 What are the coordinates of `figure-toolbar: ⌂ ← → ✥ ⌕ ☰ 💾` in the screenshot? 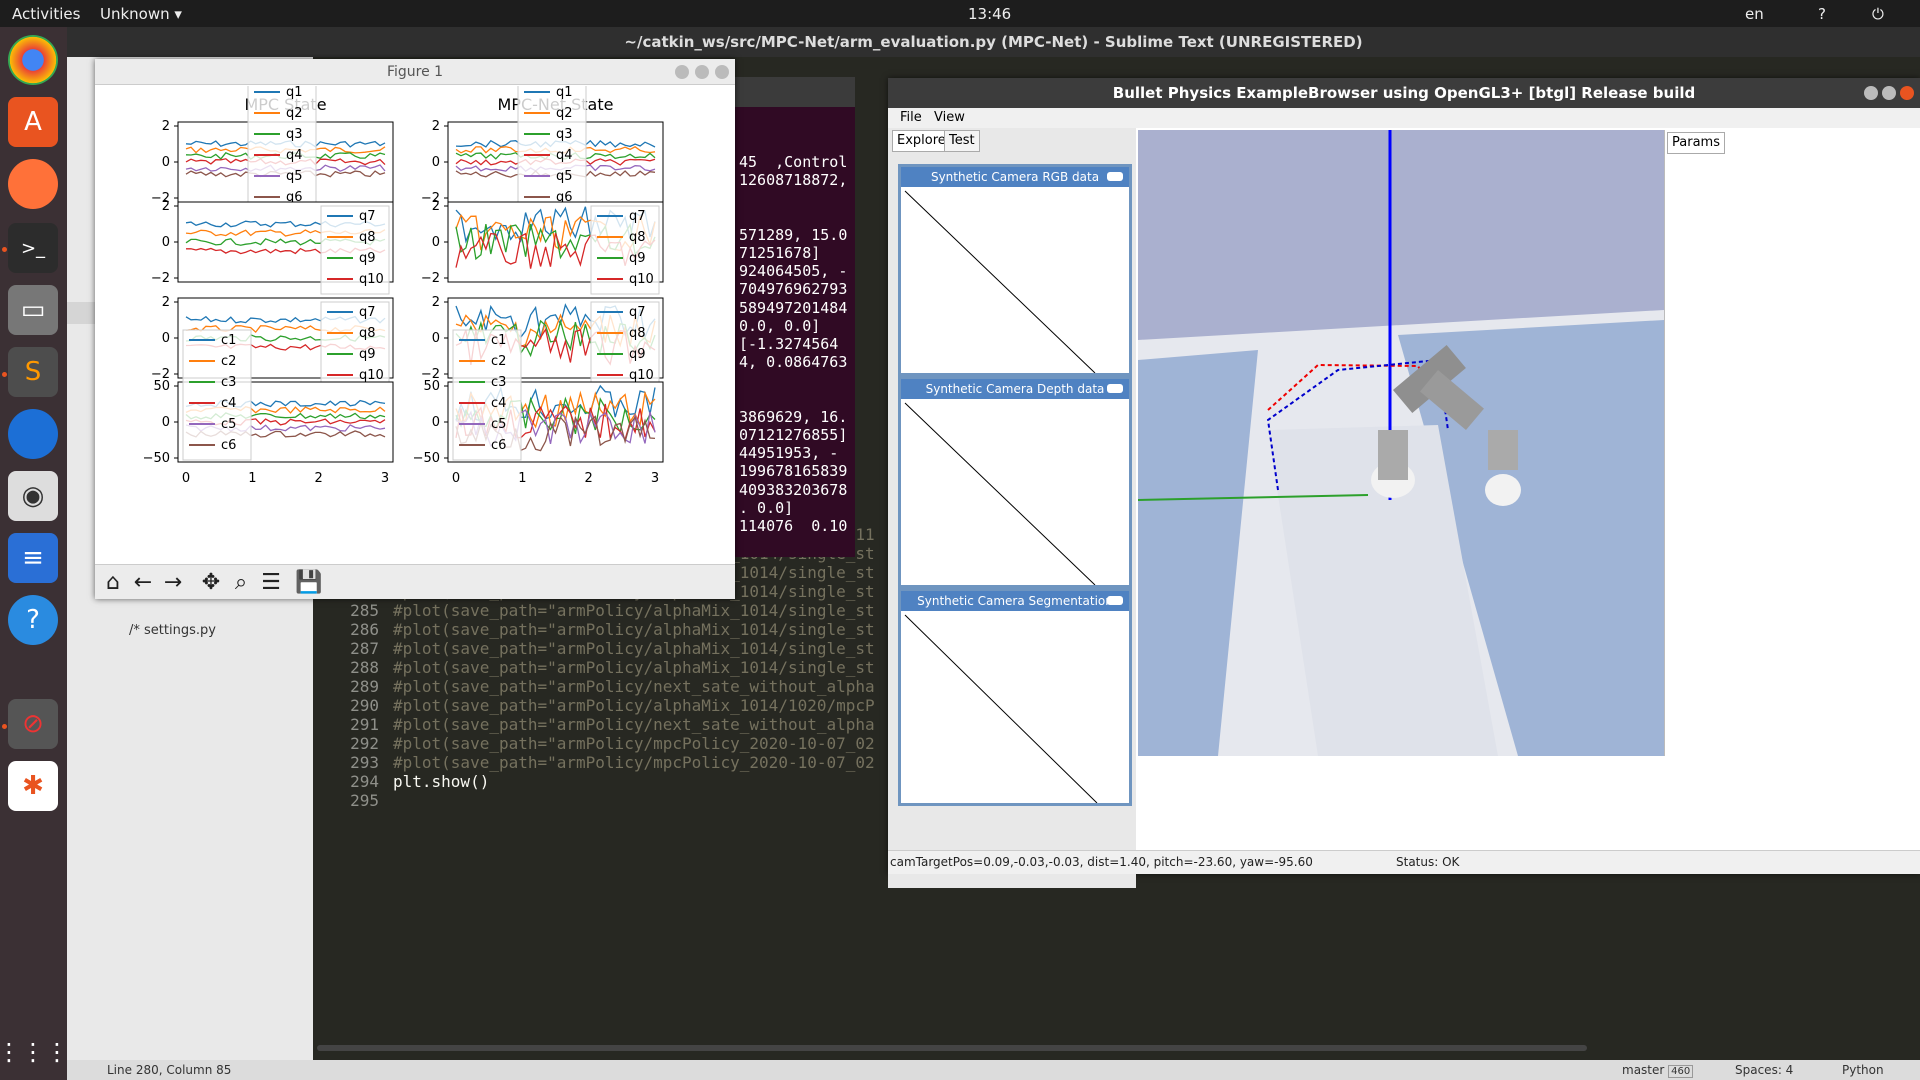 It's located at (415, 581).